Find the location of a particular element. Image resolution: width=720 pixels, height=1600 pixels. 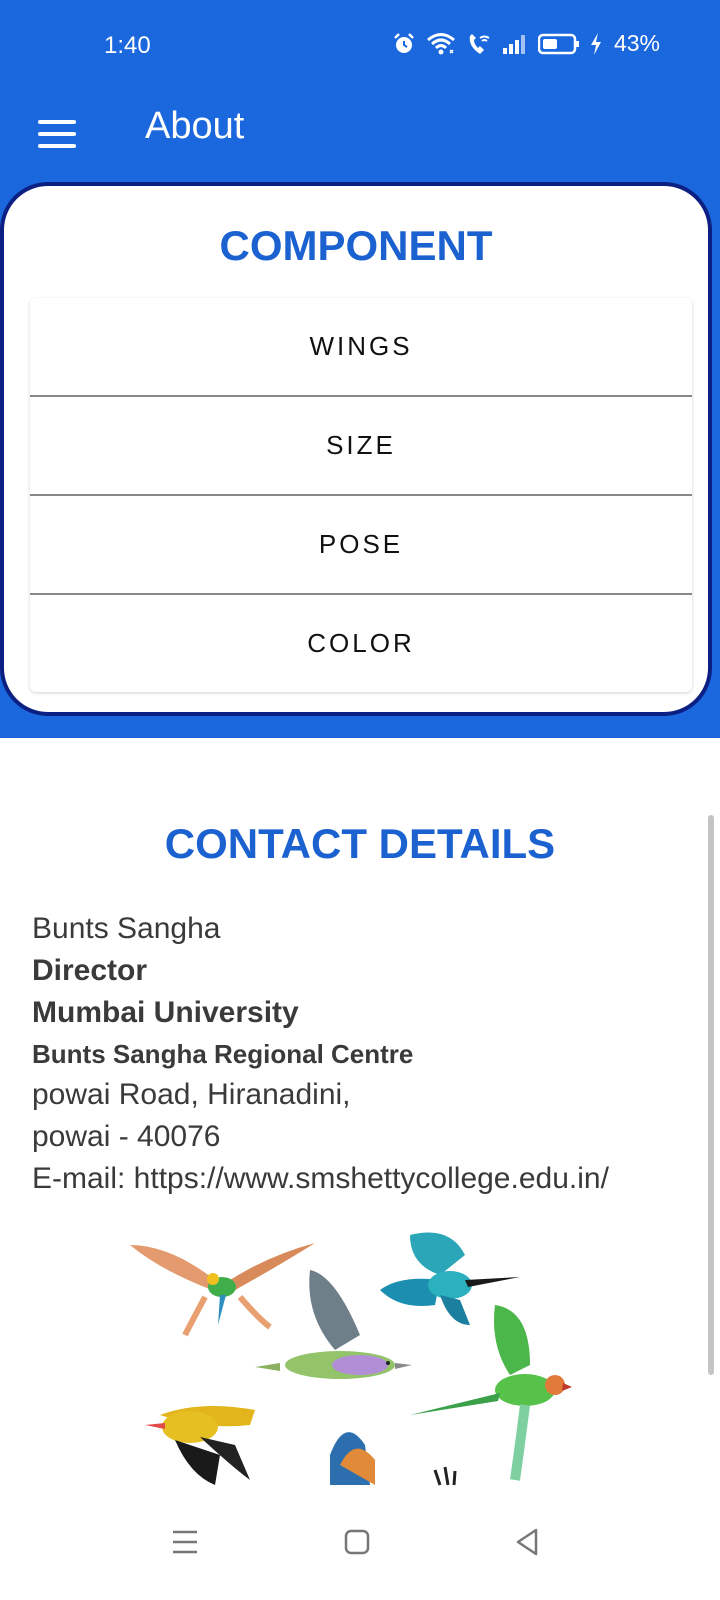

status-icons: 43% is located at coordinates (526, 43).